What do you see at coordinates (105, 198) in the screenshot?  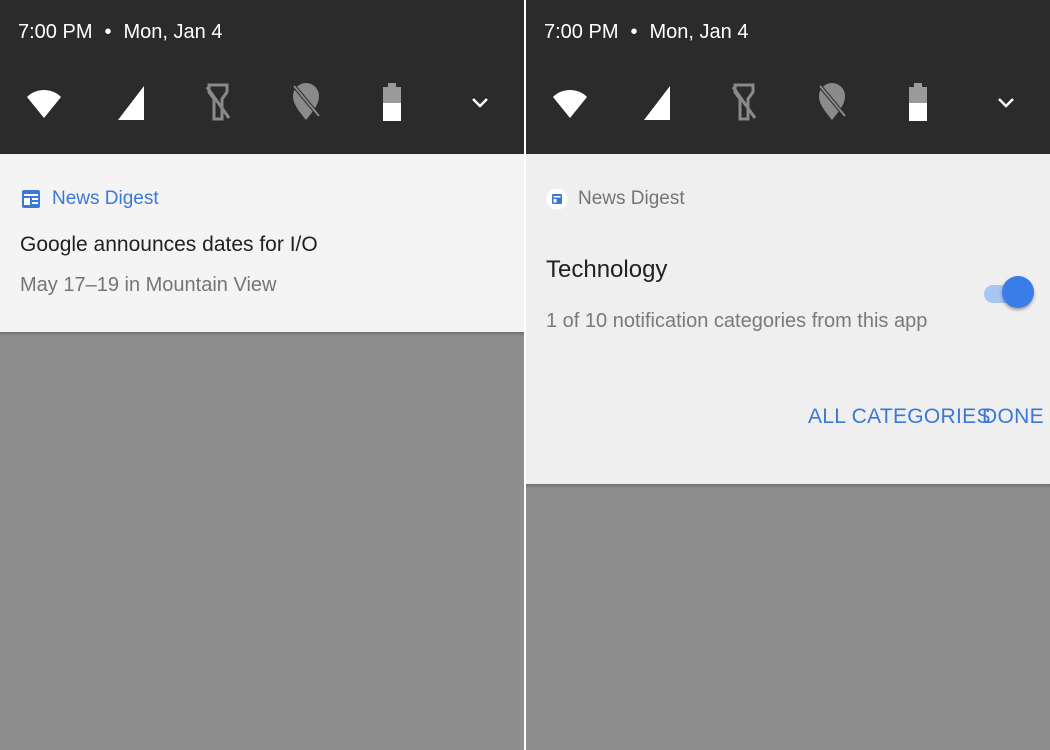 I see `notification-app-name: News Digest` at bounding box center [105, 198].